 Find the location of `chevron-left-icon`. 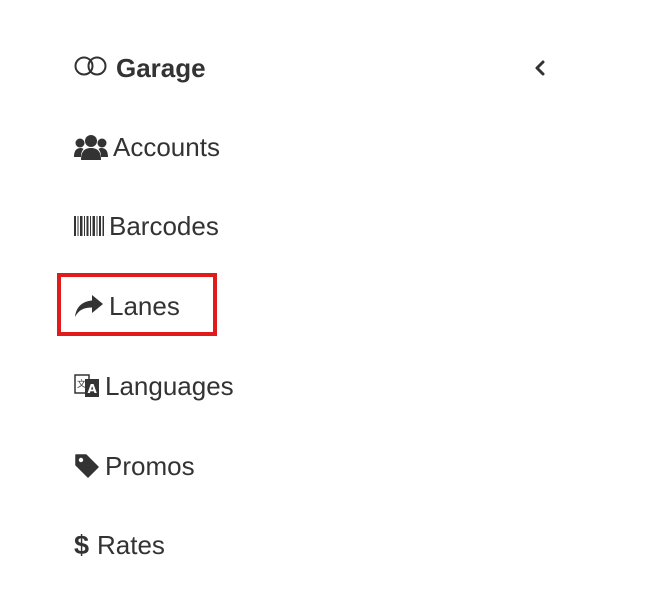

chevron-left-icon is located at coordinates (540, 68).